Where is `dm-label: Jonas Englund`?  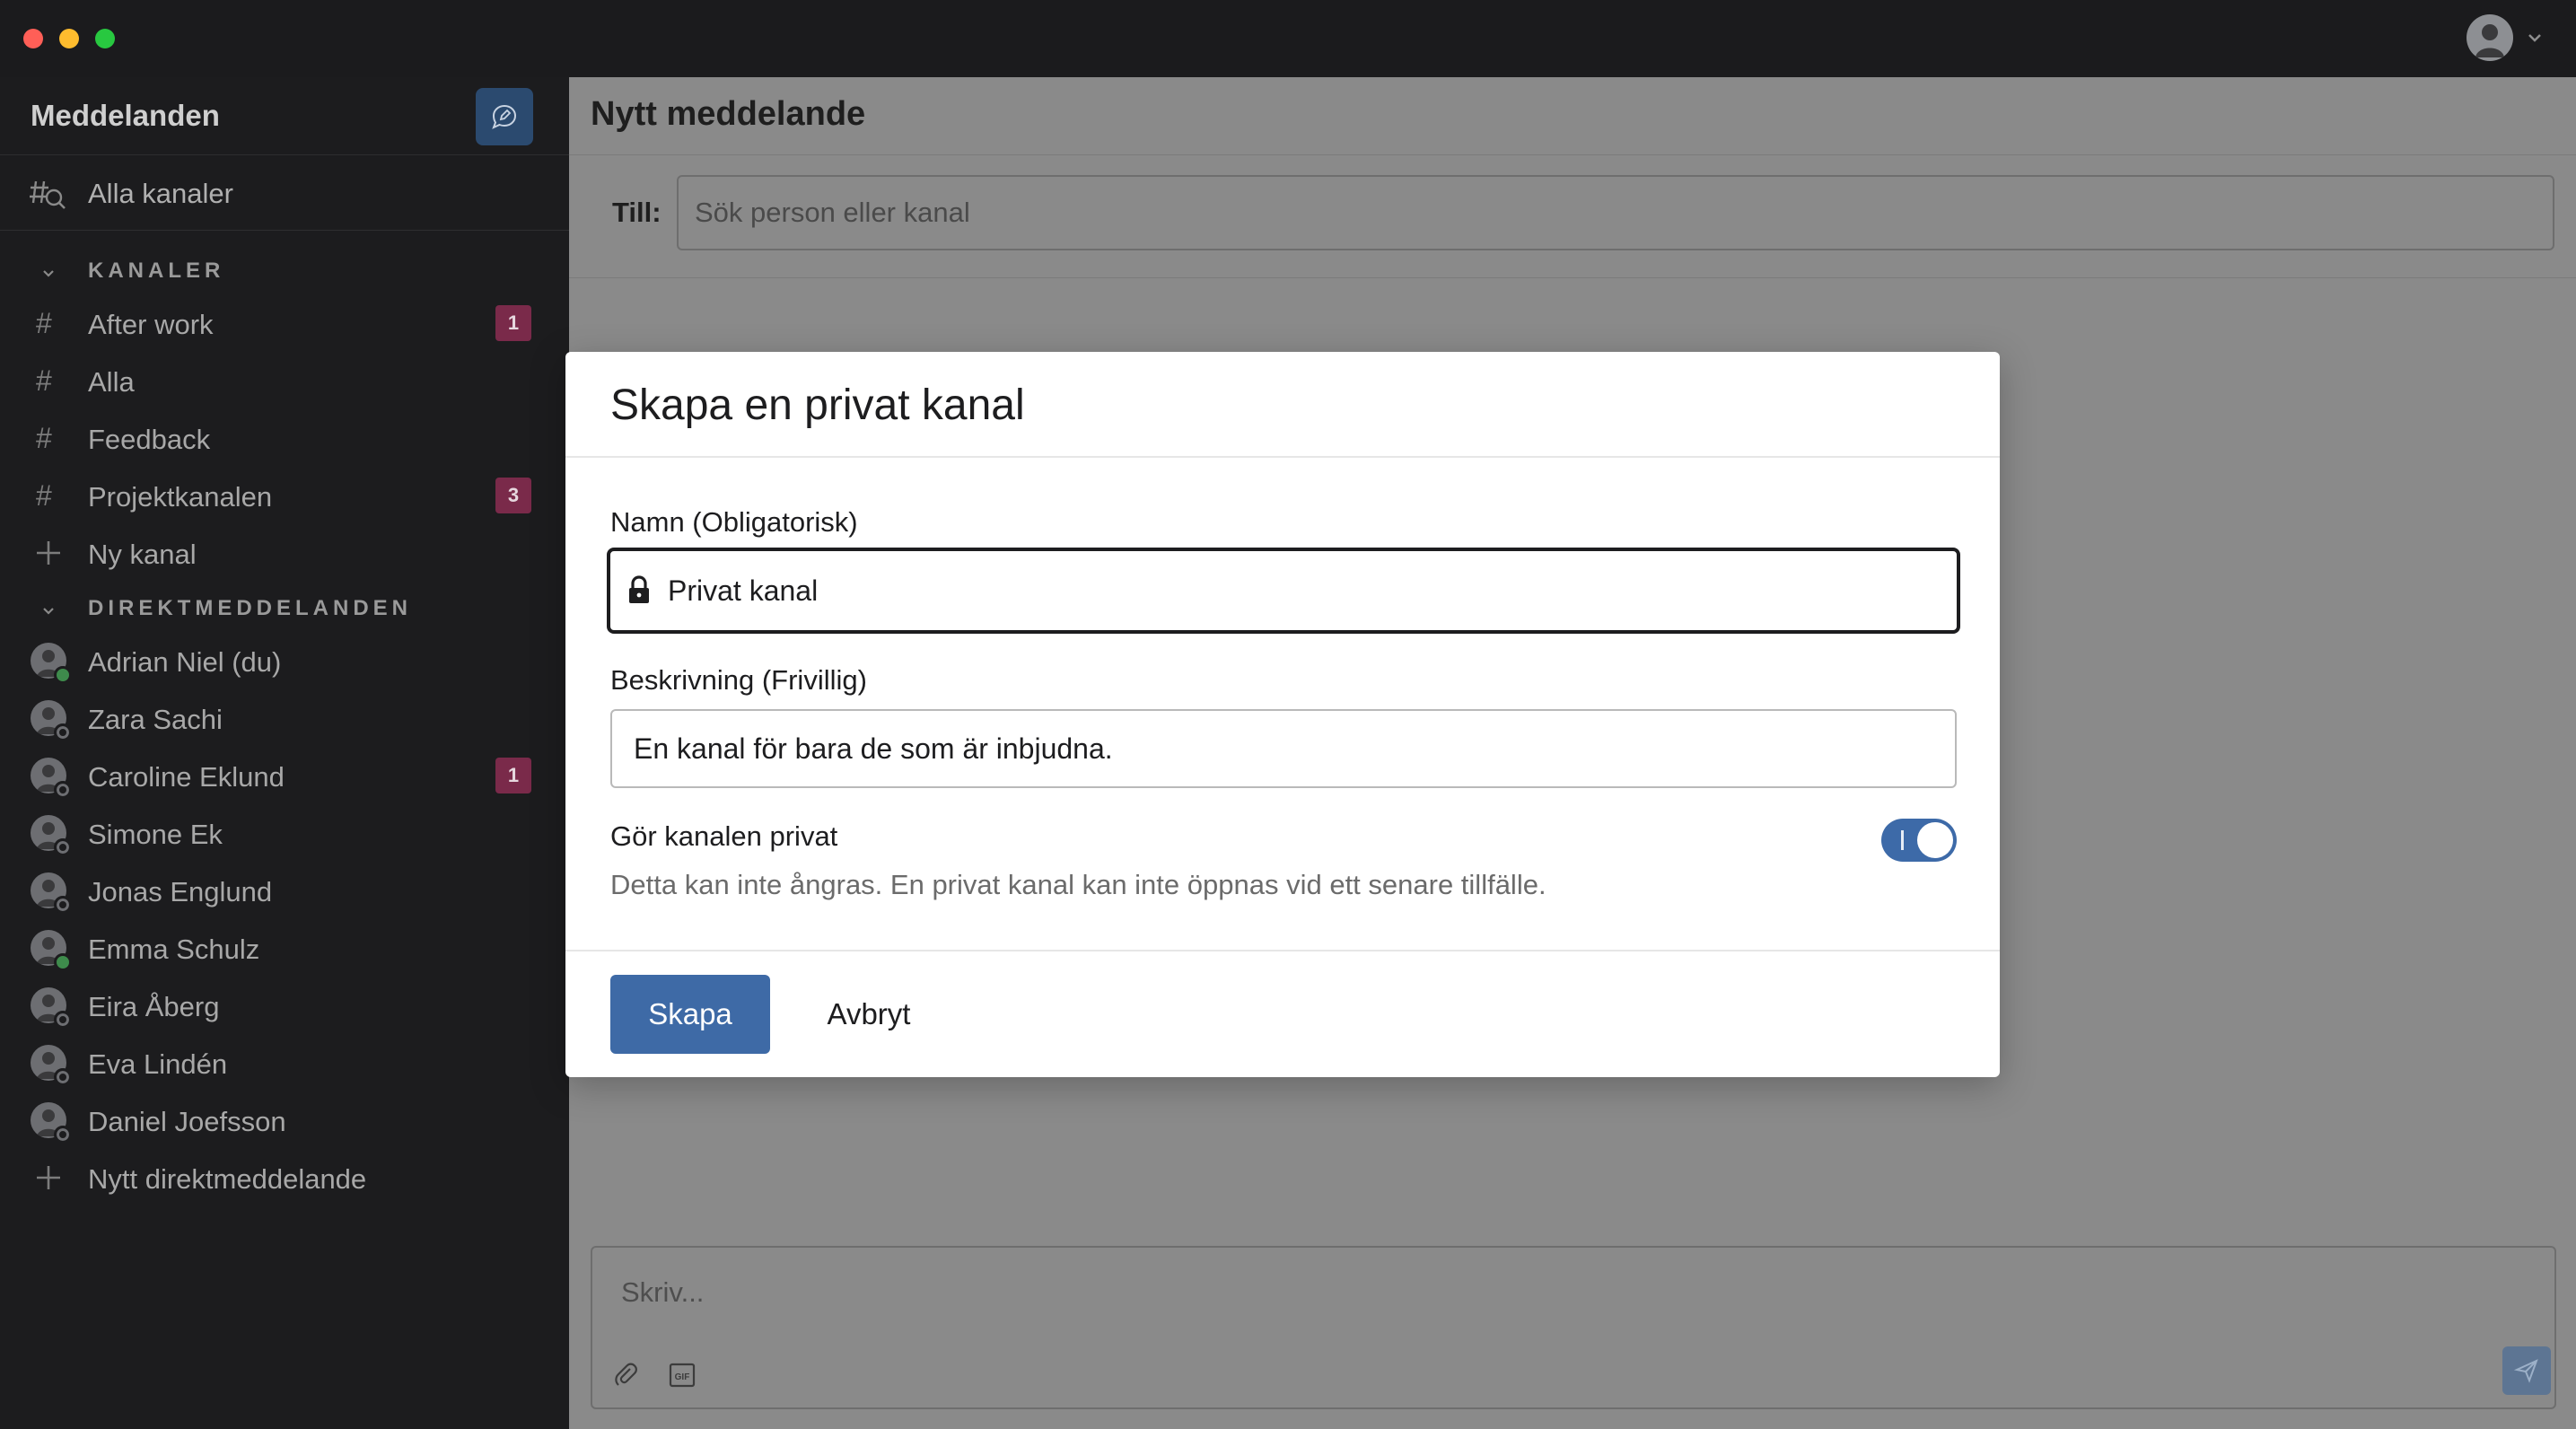
dm-label: Jonas Englund is located at coordinates (180, 891).